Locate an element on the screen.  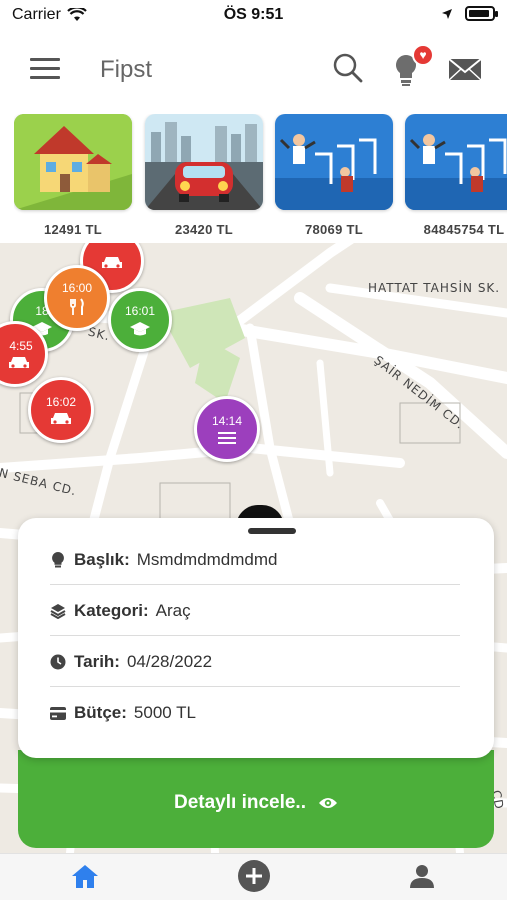
drag-handle is located at coordinates (272, 531).